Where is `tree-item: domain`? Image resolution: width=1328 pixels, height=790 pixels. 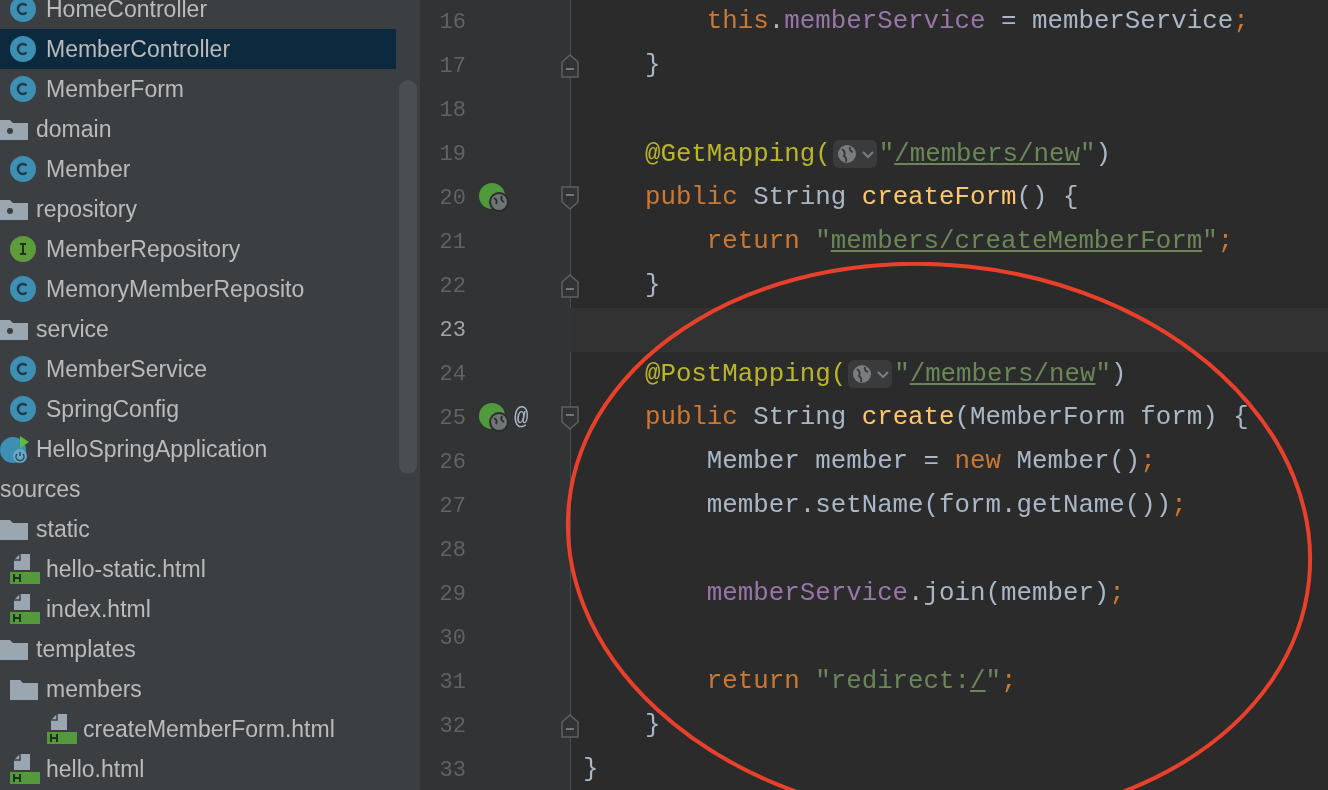 tree-item: domain is located at coordinates (198, 129).